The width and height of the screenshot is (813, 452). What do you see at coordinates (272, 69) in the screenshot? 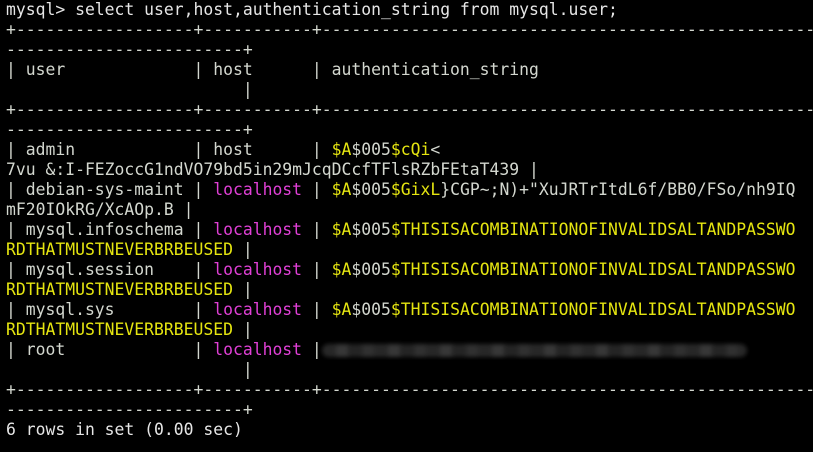
I see `terminal-text-segment: | user | host | authentication_string` at bounding box center [272, 69].